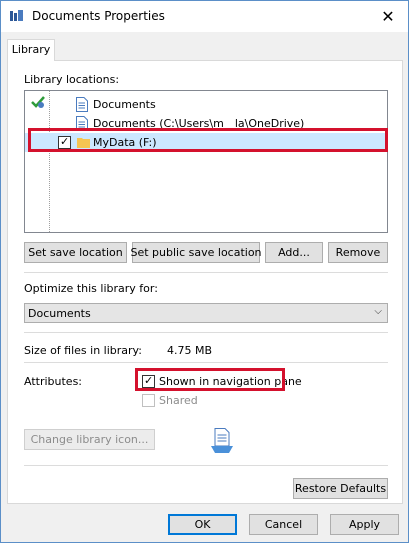 This screenshot has width=409, height=543. Describe the element at coordinates (358, 252) in the screenshot. I see `remove-button: Remove` at that location.